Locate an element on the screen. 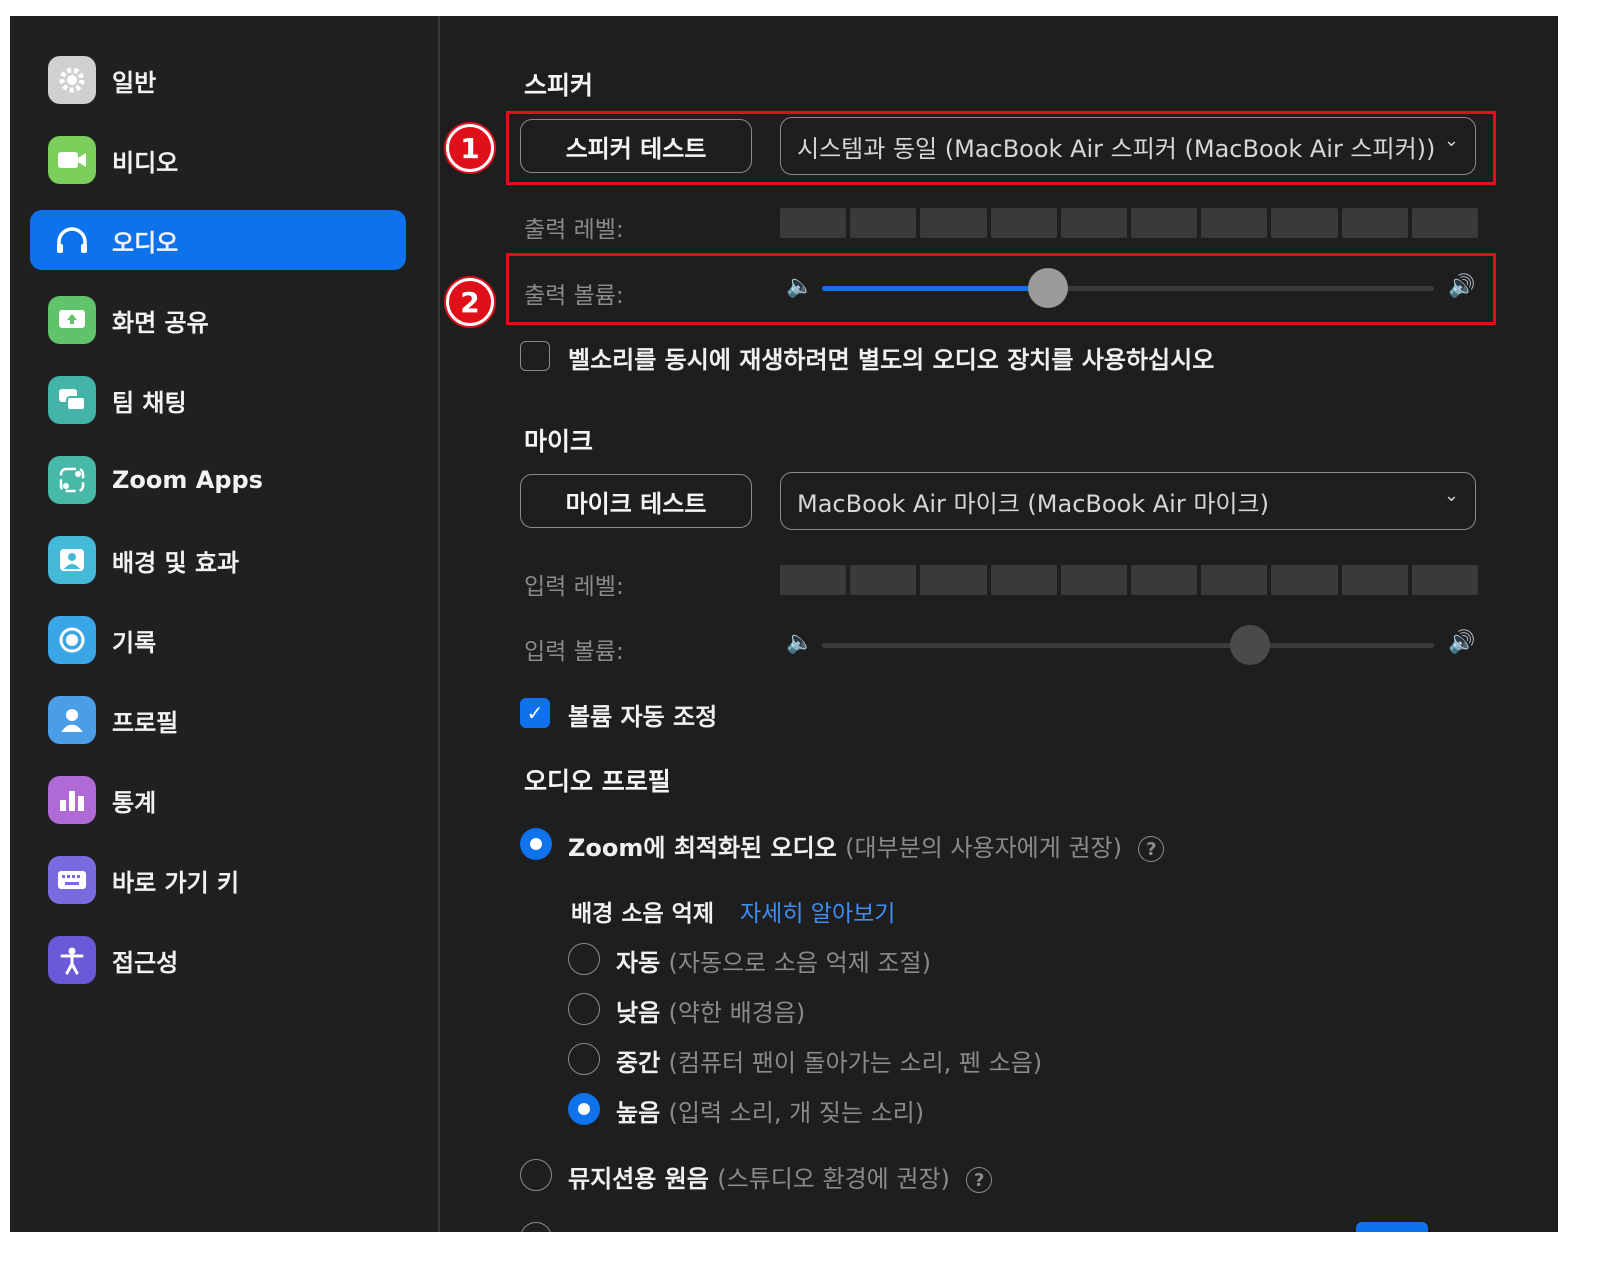  musician-audio-option: 뮤지션용 원음 (스튜디오 환경에 권장) ? is located at coordinates (780, 1176).